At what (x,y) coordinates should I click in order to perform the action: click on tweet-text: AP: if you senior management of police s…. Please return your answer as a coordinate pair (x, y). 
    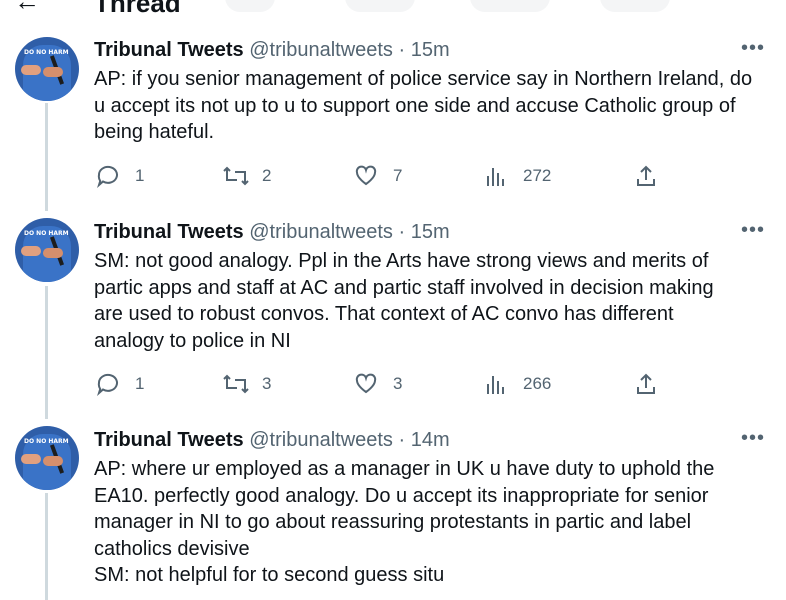
    Looking at the image, I should click on (423, 105).